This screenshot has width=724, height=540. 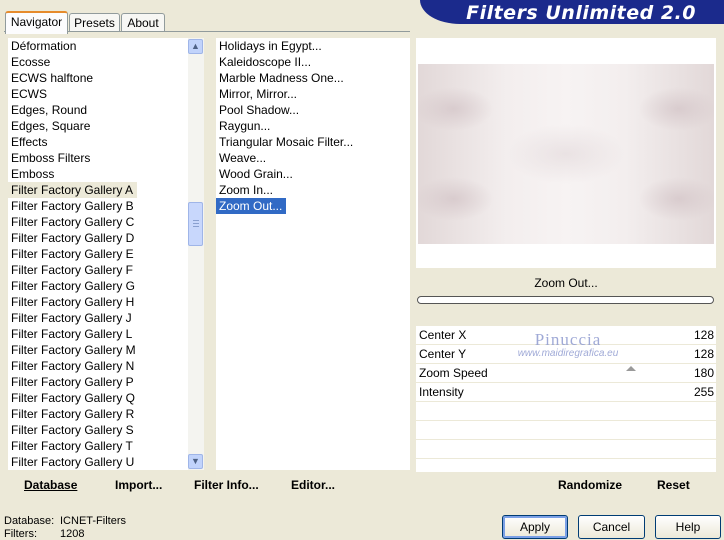 What do you see at coordinates (590, 485) in the screenshot?
I see `randomize-button: Randomize` at bounding box center [590, 485].